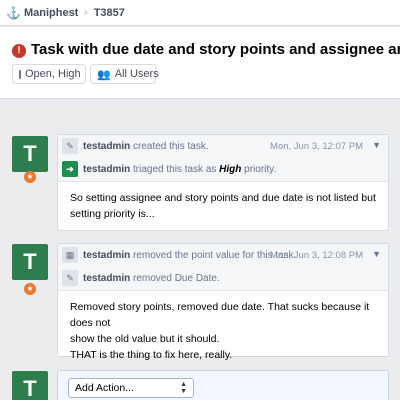  Describe the element at coordinates (53, 74) in the screenshot. I see `status-label: Open, High` at that location.